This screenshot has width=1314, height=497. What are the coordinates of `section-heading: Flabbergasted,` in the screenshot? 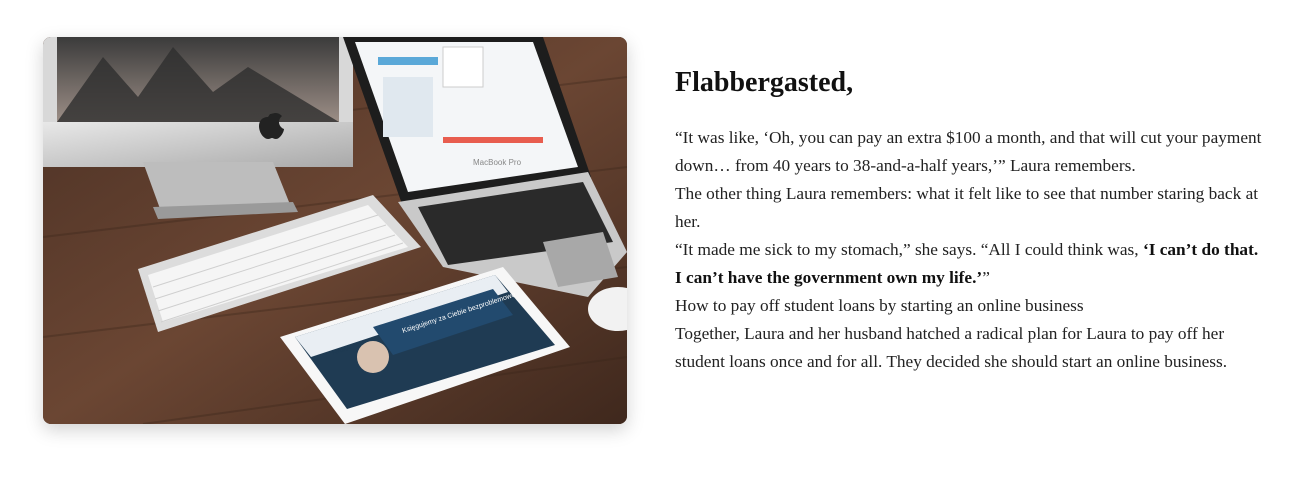 It's located at (764, 82).